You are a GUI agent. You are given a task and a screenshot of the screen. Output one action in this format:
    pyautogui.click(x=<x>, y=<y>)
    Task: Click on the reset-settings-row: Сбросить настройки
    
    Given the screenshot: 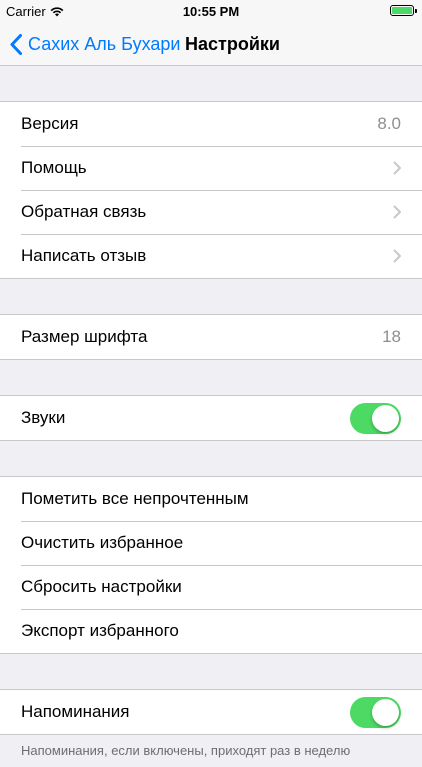 What is the action you would take?
    pyautogui.click(x=211, y=587)
    